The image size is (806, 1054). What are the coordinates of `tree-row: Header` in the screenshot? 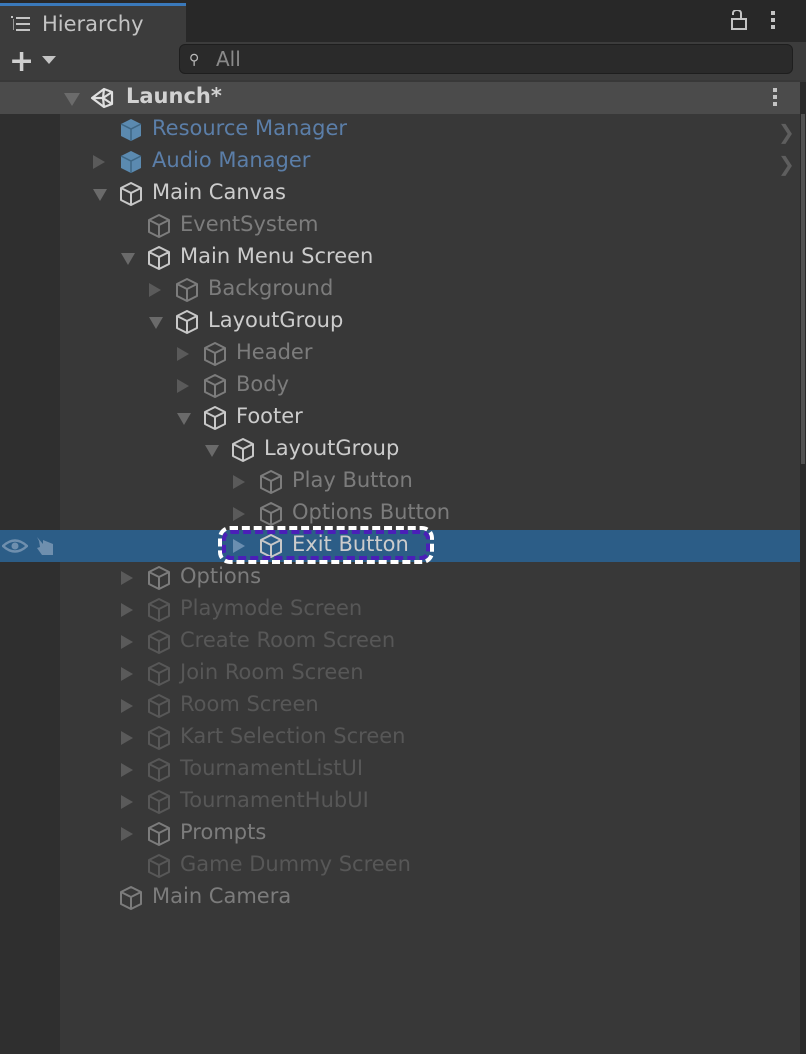 It's located at (400, 354).